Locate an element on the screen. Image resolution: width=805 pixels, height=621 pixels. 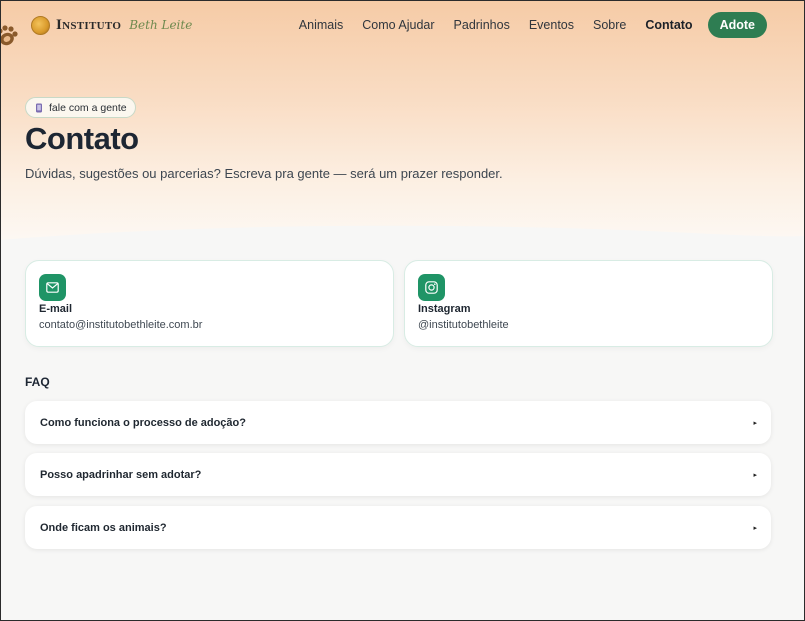
contact-card-instagram: Instagram @institutobethleite is located at coordinates (588, 303).